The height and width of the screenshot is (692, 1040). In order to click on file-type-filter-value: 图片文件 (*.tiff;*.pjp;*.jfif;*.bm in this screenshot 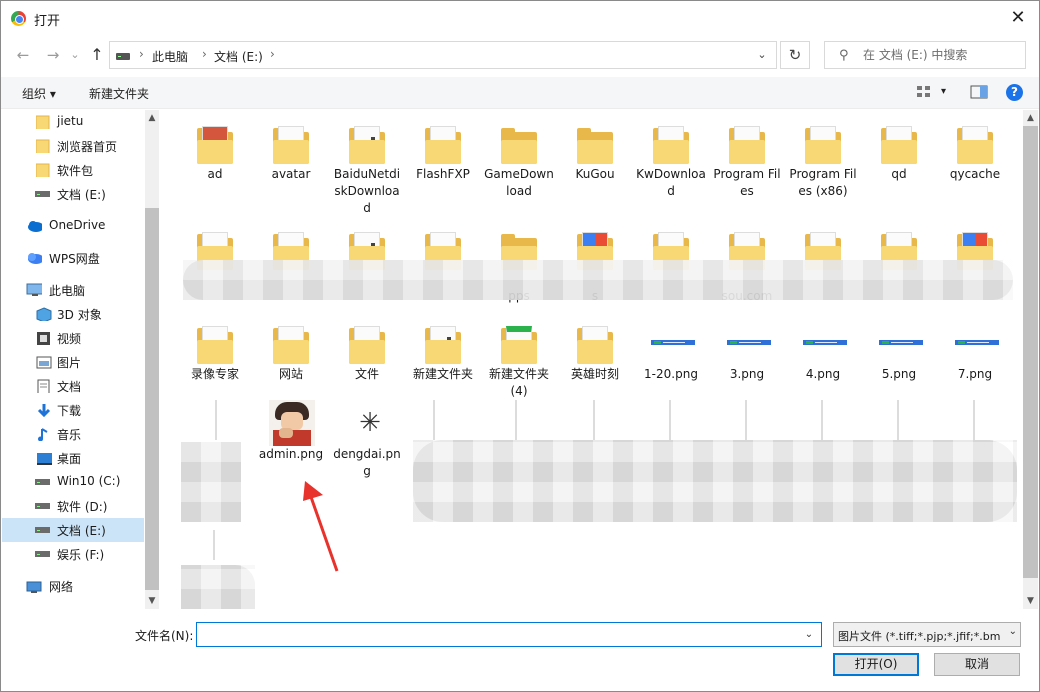, I will do `click(919, 636)`.